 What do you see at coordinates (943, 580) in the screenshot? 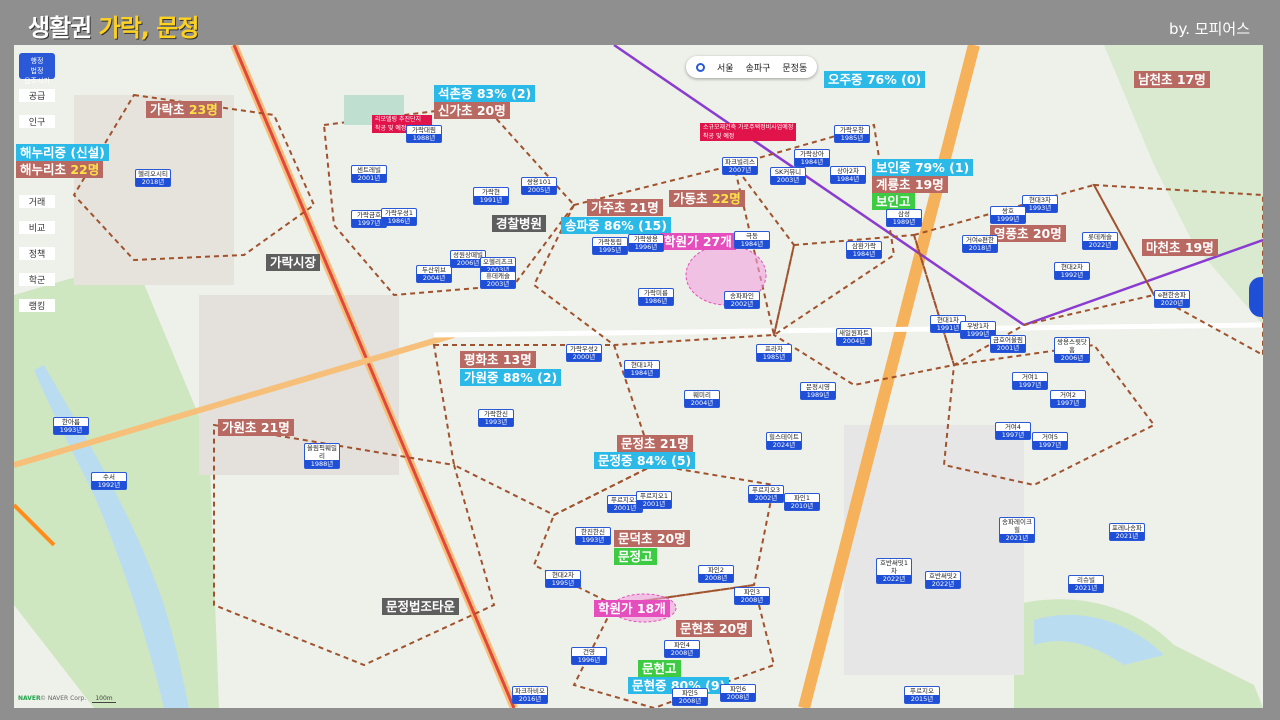
I see `apartment-marker: 호반써밋2 2022년` at bounding box center [943, 580].